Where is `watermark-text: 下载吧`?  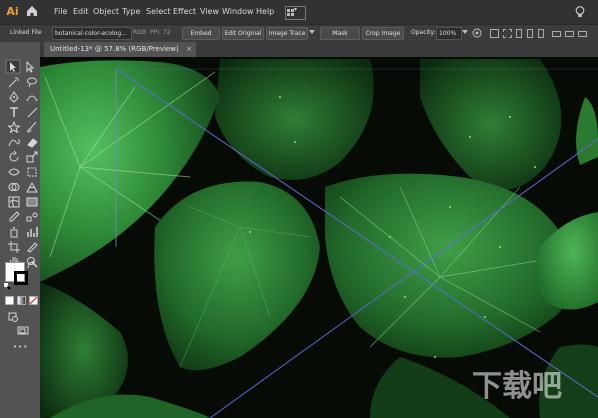 watermark-text: 下载吧 is located at coordinates (517, 386).